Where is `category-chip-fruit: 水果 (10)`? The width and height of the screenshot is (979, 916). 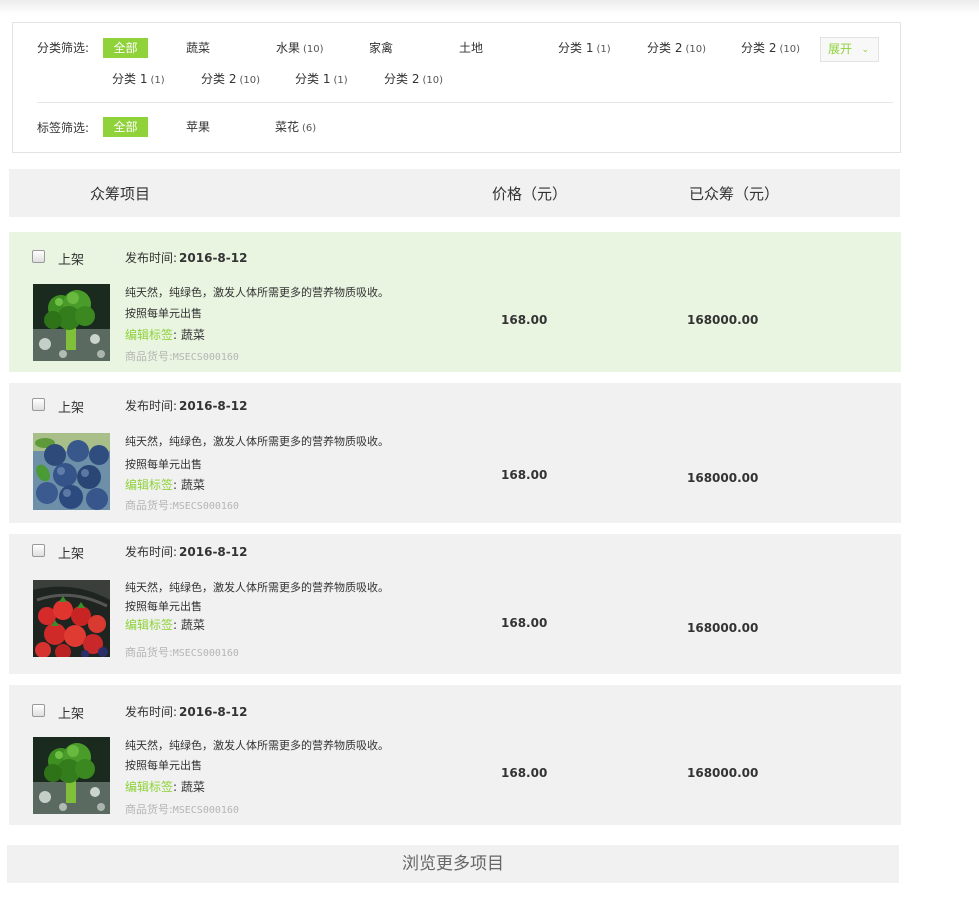 category-chip-fruit: 水果 (10) is located at coordinates (300, 49).